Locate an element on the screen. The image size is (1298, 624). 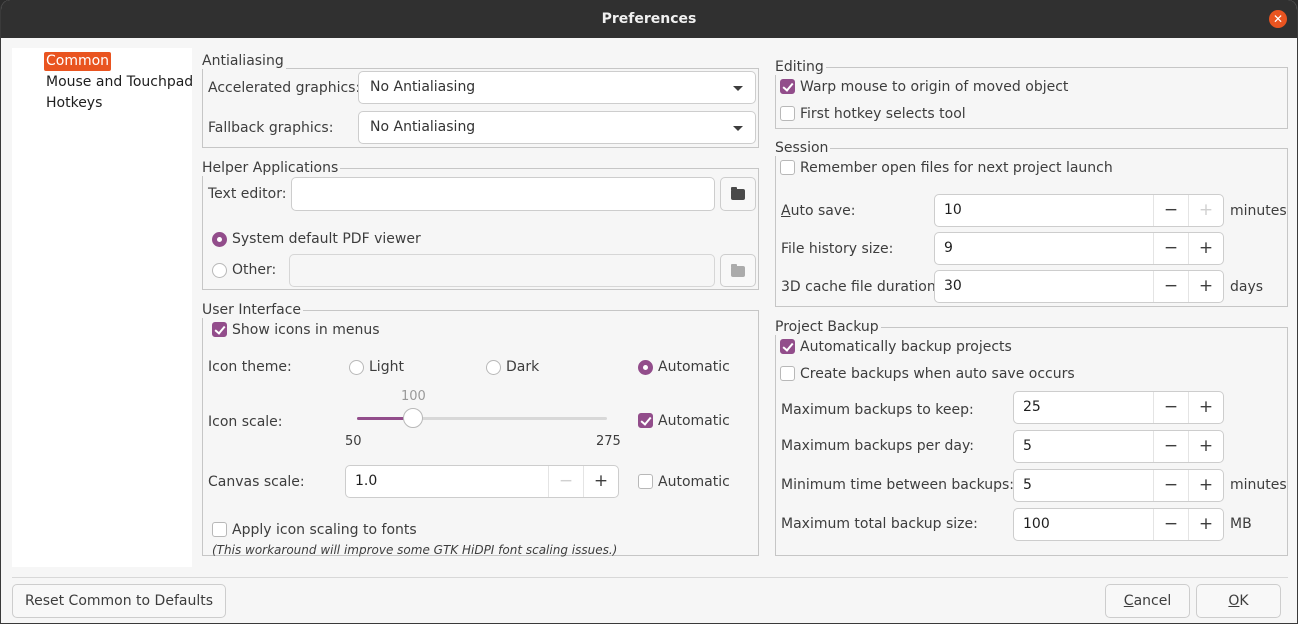
backup-on-autosave-checkbox is located at coordinates (787, 373).